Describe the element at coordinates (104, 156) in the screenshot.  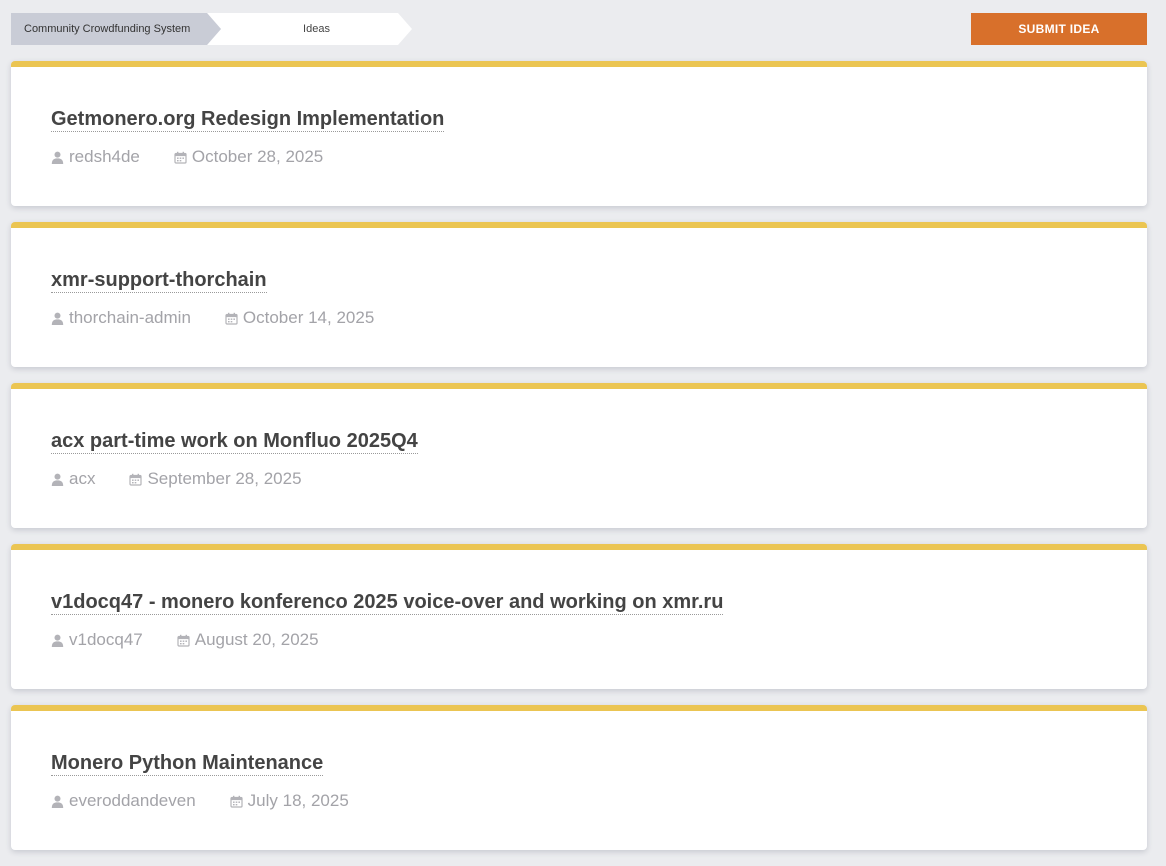
I see `idea-author-name: redsh4de` at that location.